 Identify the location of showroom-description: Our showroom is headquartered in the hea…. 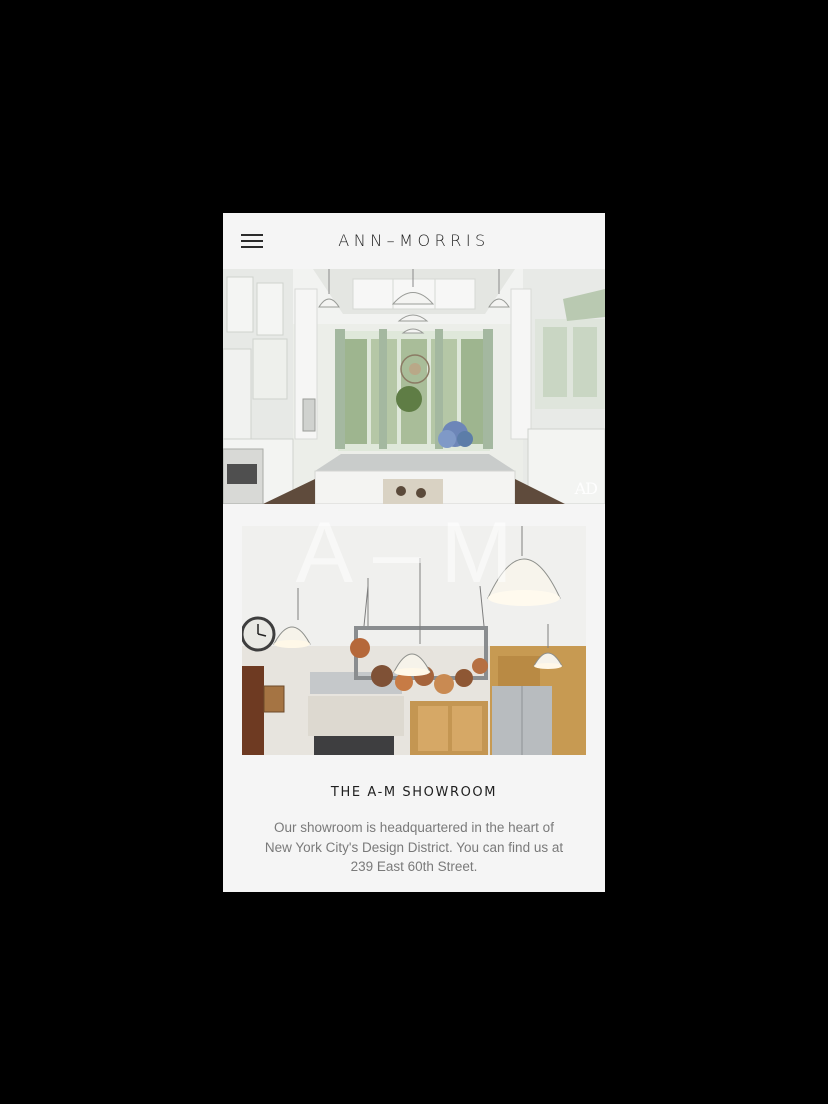
(414, 847).